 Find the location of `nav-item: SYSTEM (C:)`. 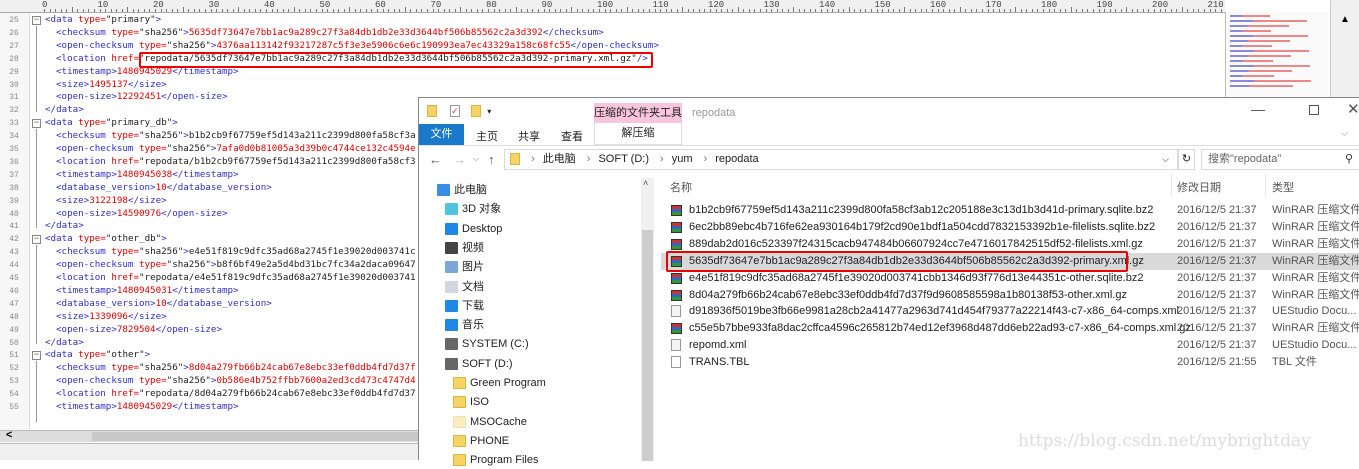

nav-item: SYSTEM (C:) is located at coordinates (487, 344).